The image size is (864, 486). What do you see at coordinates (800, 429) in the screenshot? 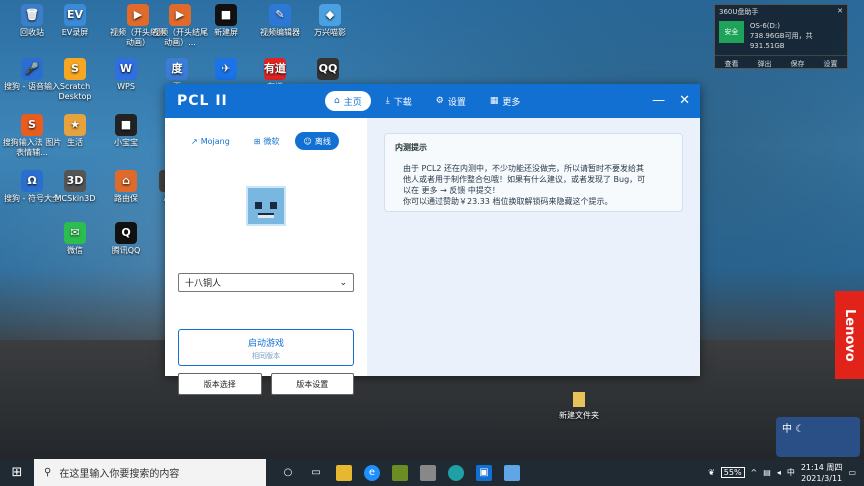
I see `moon-icon: ☾` at bounding box center [800, 429].